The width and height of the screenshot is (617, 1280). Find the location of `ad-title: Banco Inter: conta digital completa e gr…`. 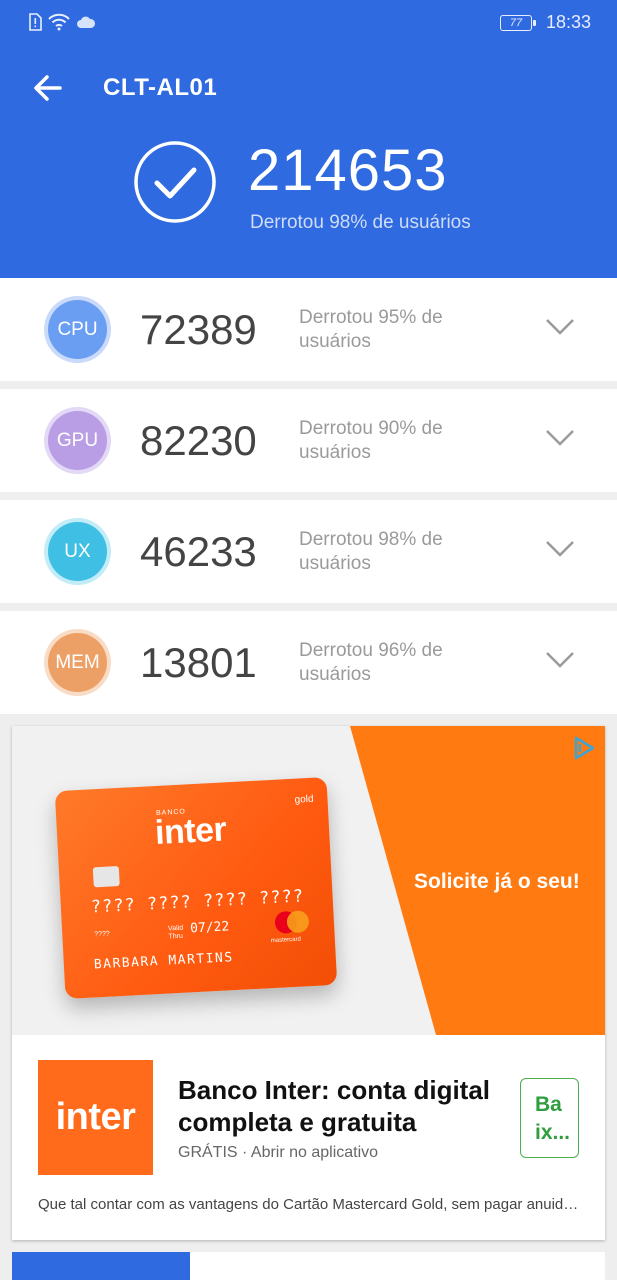

ad-title: Banco Inter: conta digital completa e gr… is located at coordinates (343, 1106).